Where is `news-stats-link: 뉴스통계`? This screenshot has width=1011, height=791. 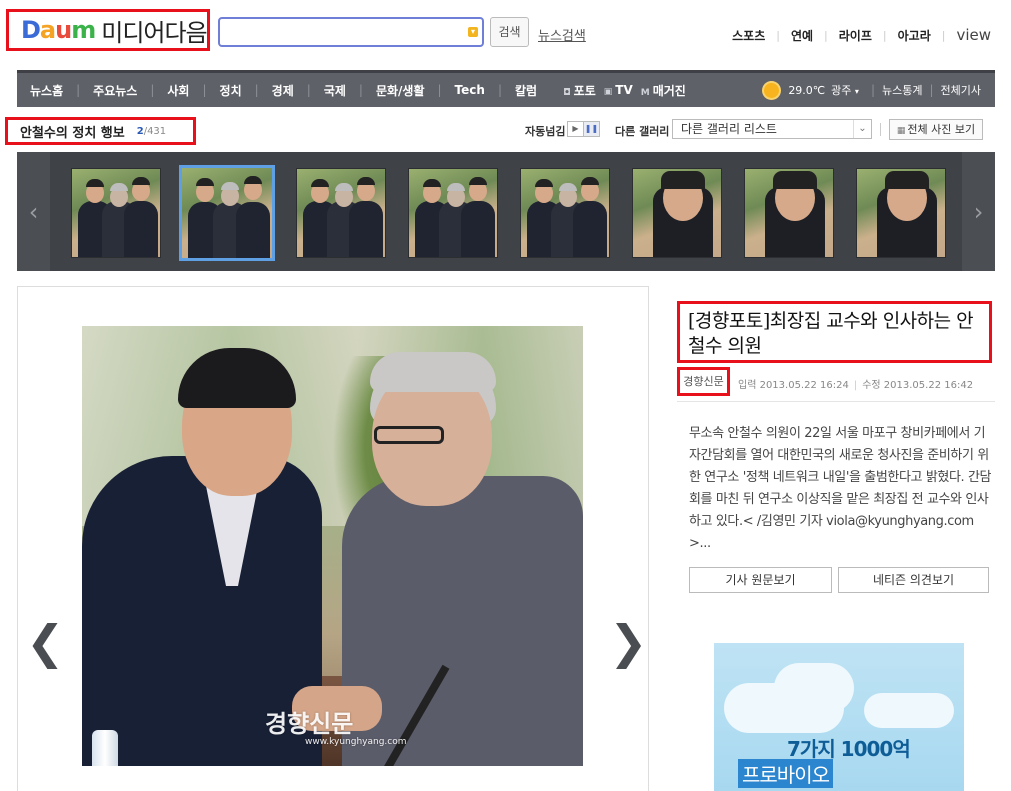
news-stats-link: 뉴스통계 is located at coordinates (902, 90).